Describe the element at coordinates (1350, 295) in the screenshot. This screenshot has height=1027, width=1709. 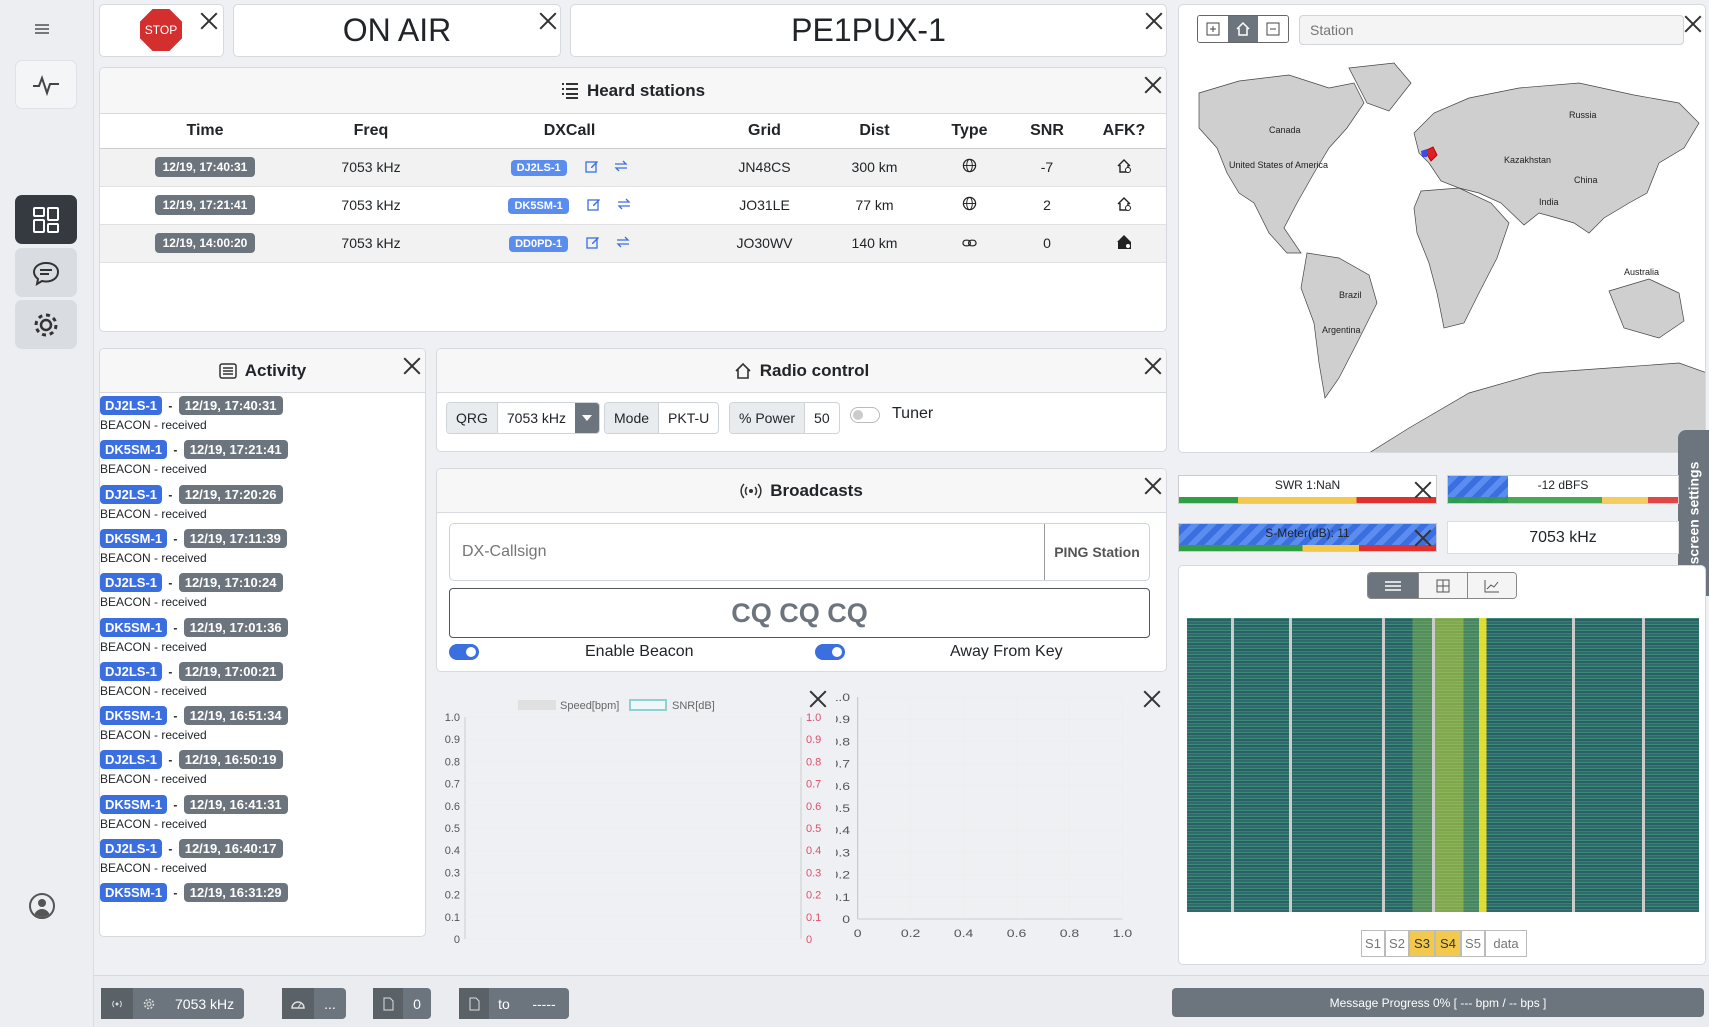
I see `map-label: Brazil` at that location.